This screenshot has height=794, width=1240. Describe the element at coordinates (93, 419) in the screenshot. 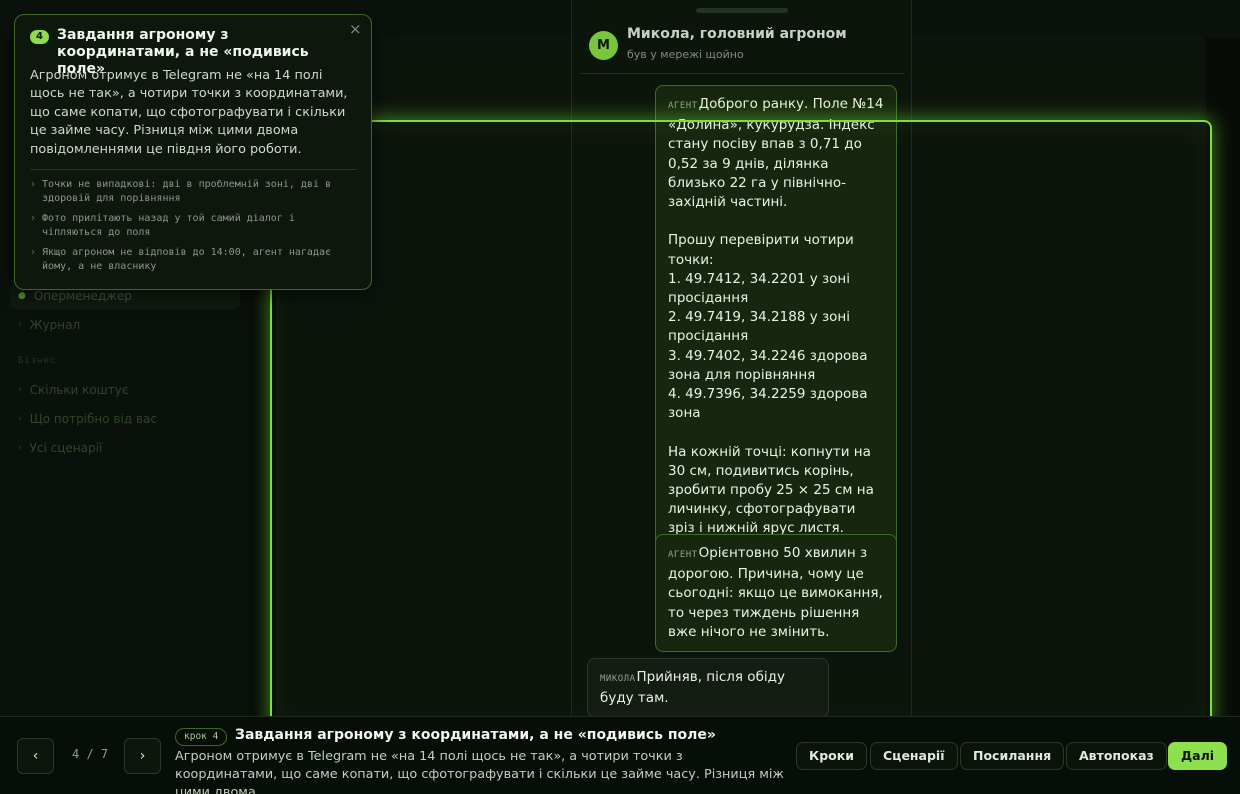

I see `sidebar-item-label: Що потрібно від вас` at that location.